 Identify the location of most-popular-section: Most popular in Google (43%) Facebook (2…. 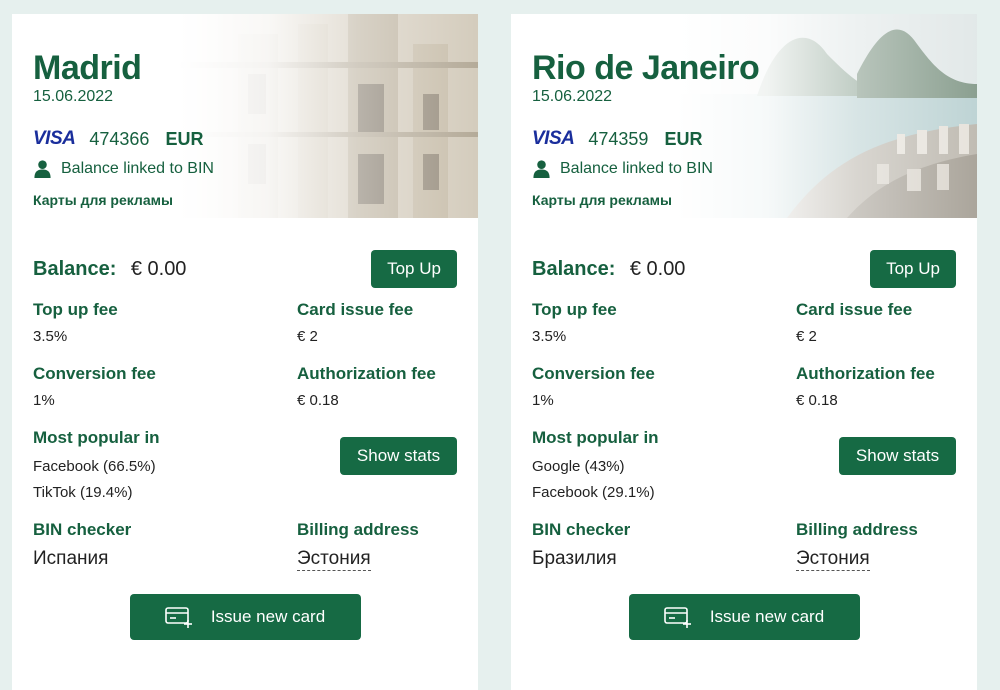
(744, 473).